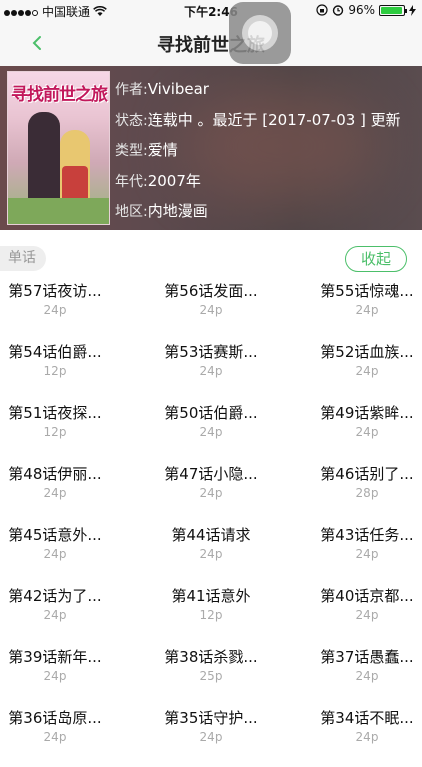 The width and height of the screenshot is (422, 767). Describe the element at coordinates (361, 10) in the screenshot. I see `battery-percent: 96%` at that location.